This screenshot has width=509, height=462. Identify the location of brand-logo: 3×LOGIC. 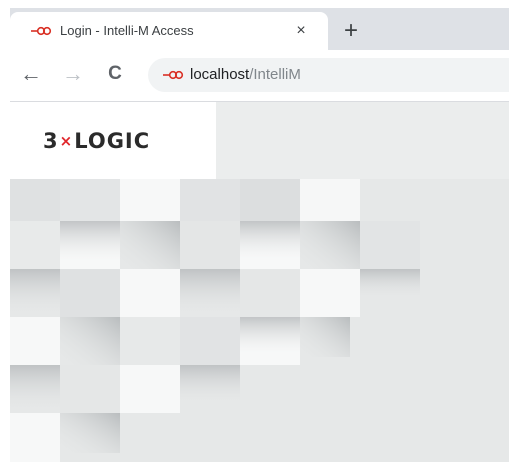
(96, 141).